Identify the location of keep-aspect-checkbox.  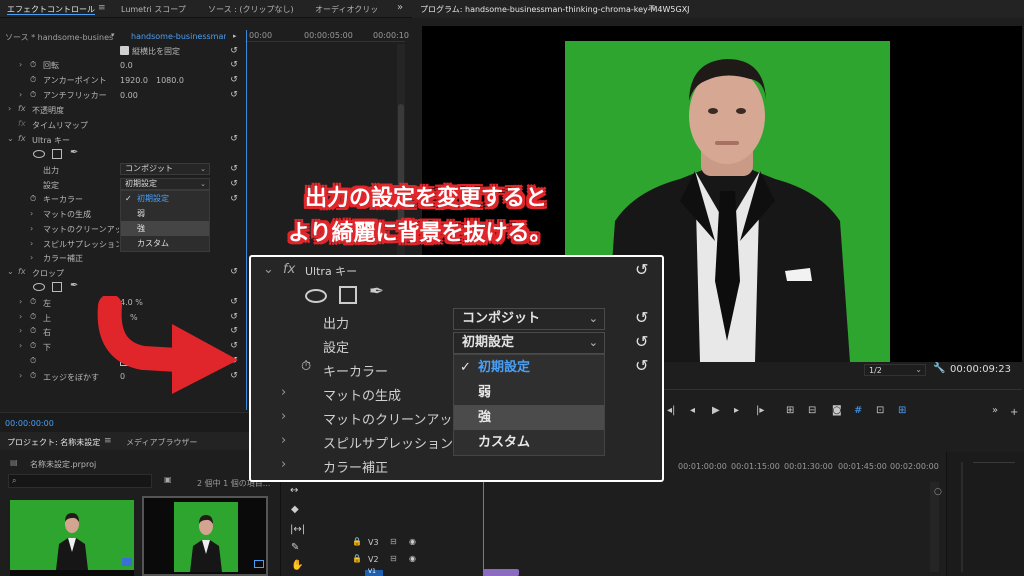
(124, 50).